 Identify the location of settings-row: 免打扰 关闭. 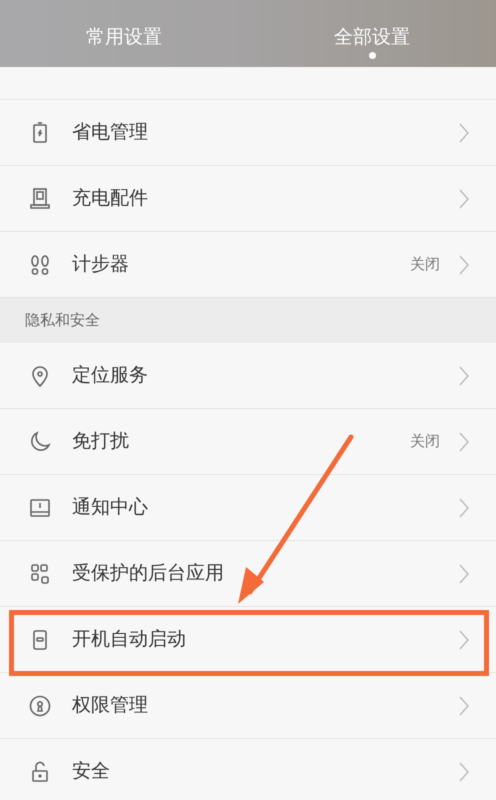
(248, 442).